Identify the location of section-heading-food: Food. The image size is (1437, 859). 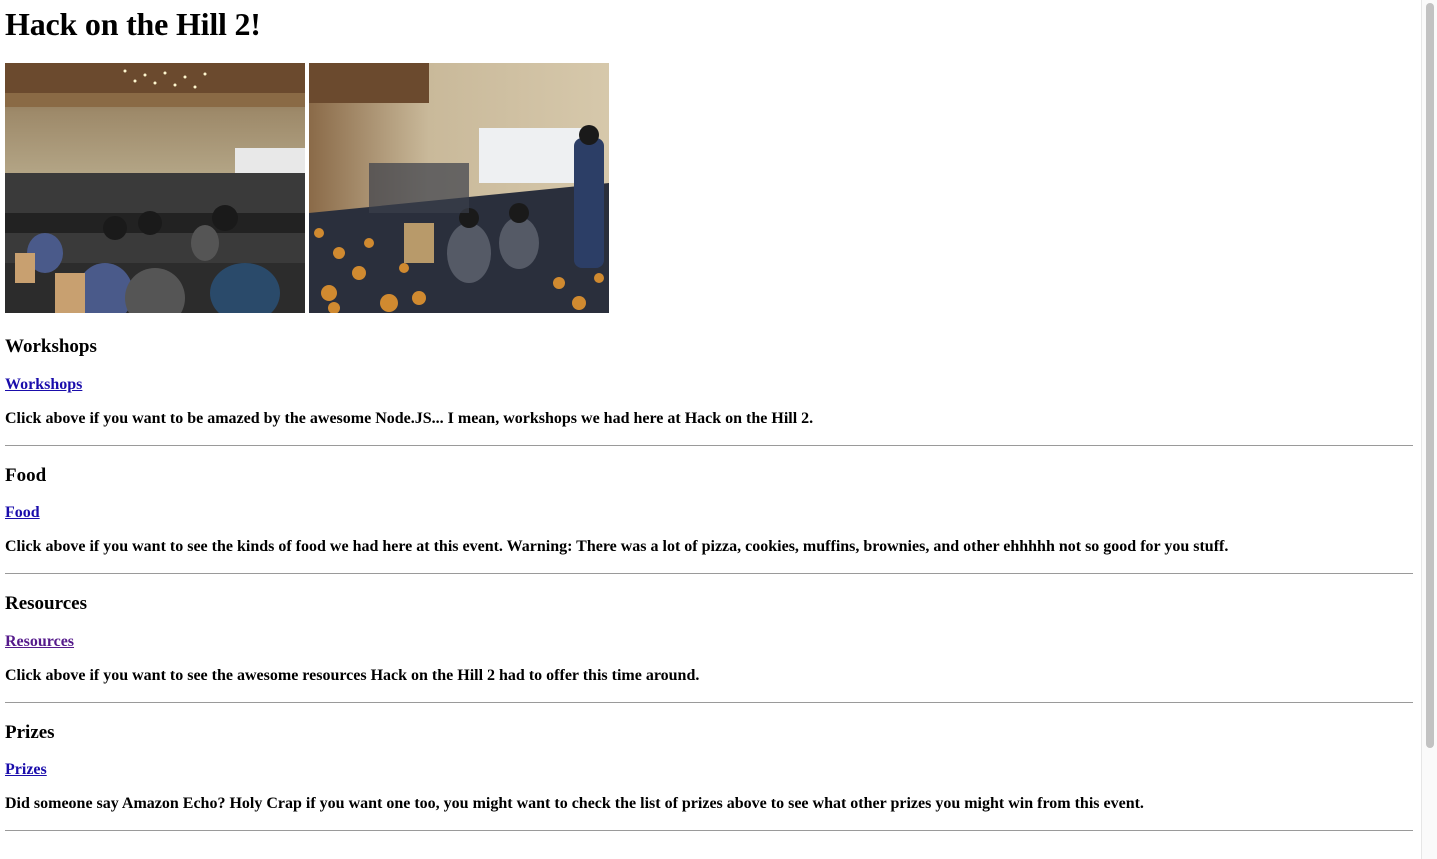
(26, 475).